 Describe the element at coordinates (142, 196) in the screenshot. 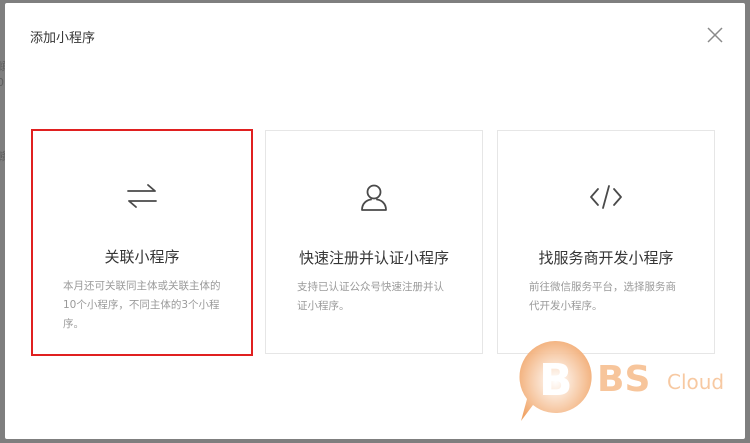

I see `swap-arrows-icon` at that location.